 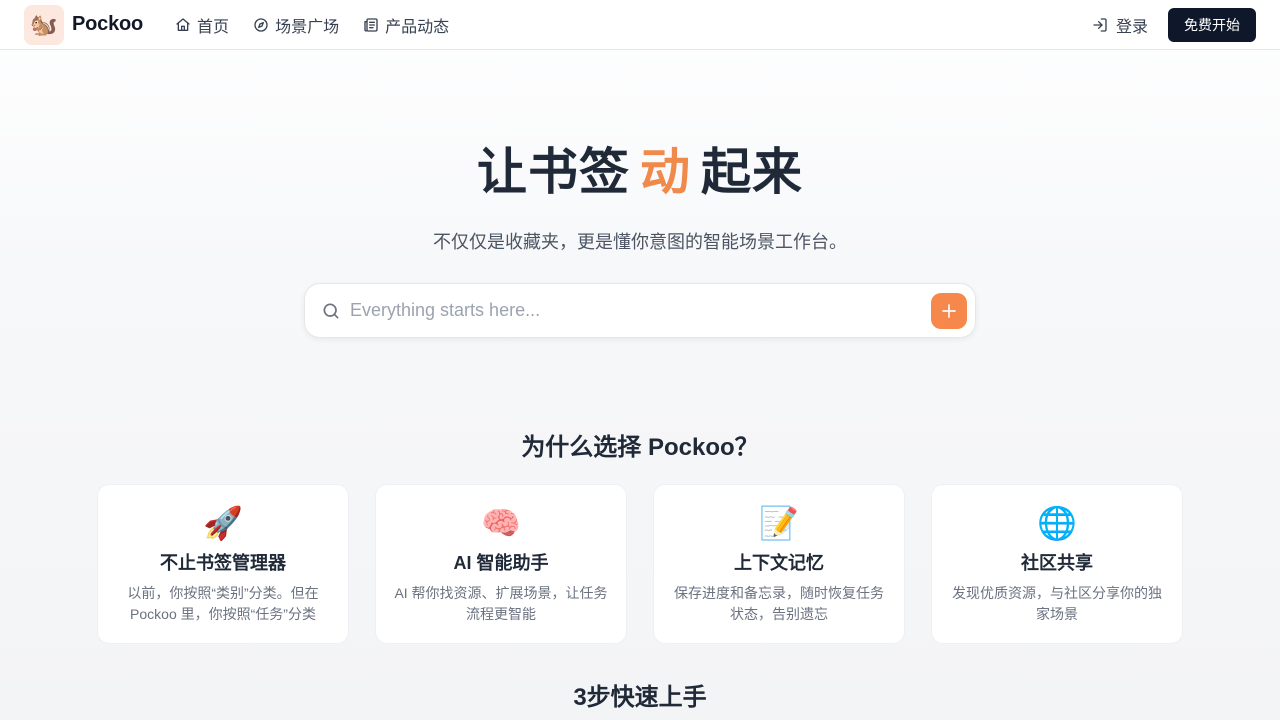 What do you see at coordinates (752, 172) in the screenshot?
I see `hero-title-after: 起来` at bounding box center [752, 172].